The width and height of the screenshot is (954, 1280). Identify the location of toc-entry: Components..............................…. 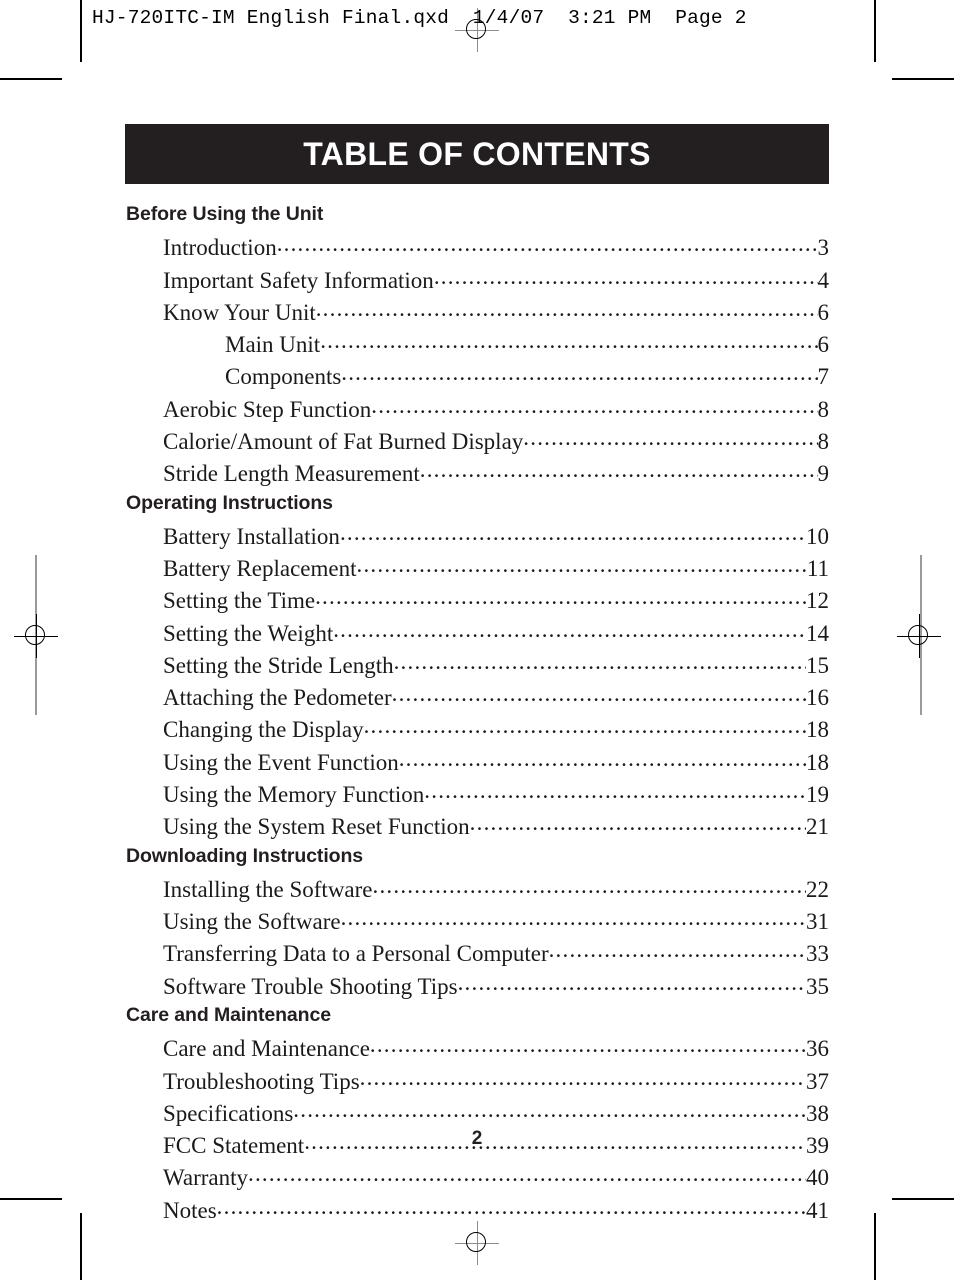
(477, 375).